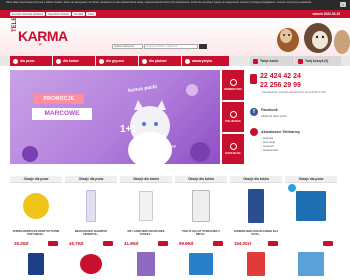 This screenshot has height=280, width=350. I want to click on search-button, so click(203, 46).